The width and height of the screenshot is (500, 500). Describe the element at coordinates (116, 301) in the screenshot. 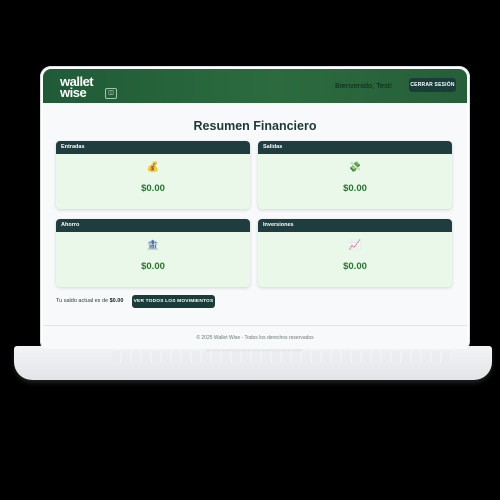

I see `balance-value: $0.00` at that location.